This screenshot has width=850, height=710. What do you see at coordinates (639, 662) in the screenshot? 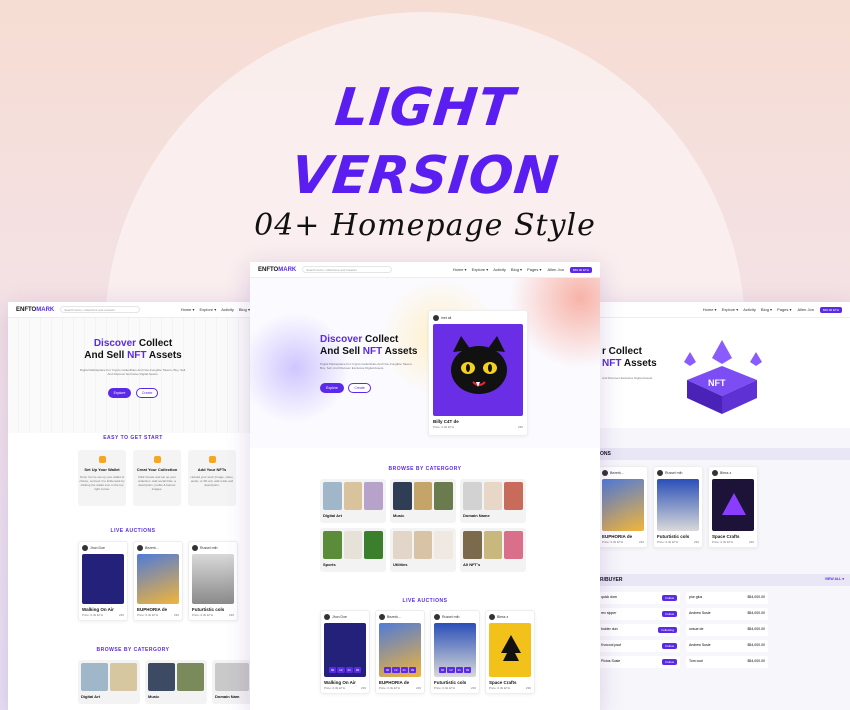
I see `seller-item: Pictus Susie Follow` at bounding box center [639, 662].